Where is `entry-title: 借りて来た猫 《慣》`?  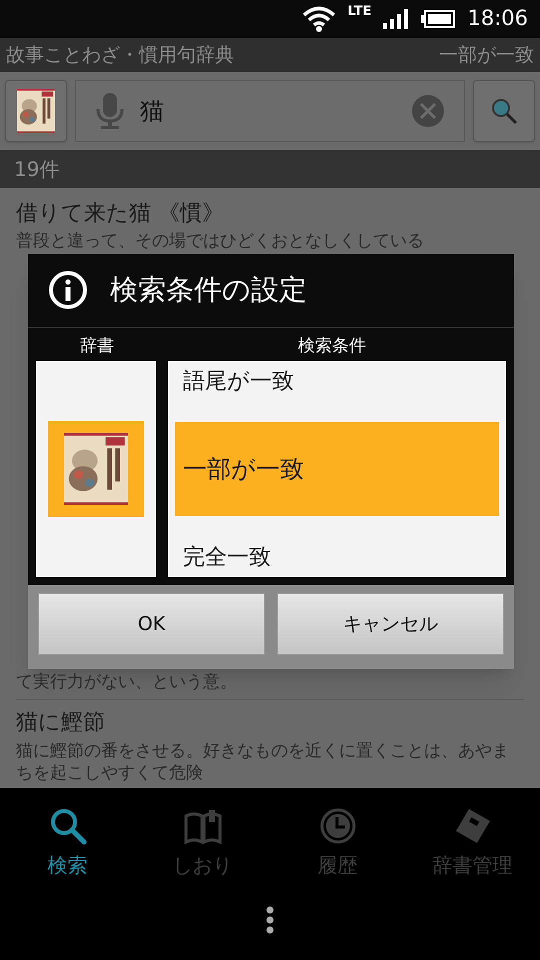
entry-title: 借りて来た猫 《慣》 is located at coordinates (120, 214).